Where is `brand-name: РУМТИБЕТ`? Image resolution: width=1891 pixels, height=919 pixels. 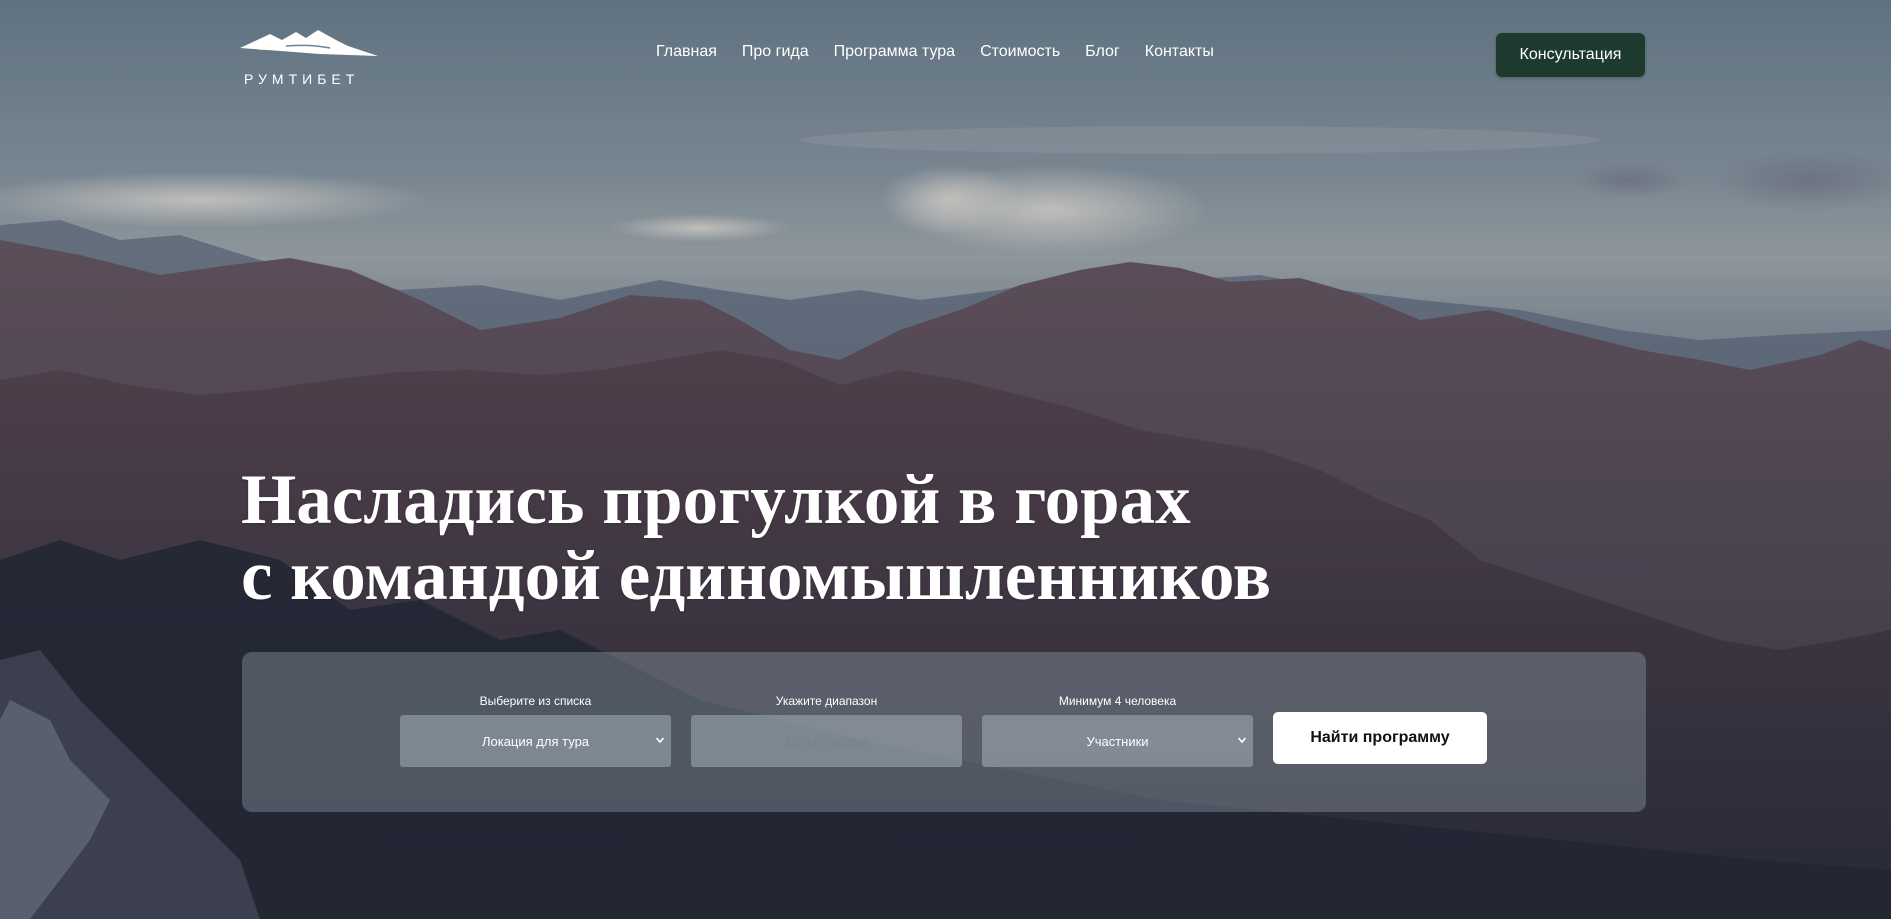
brand-name: РУМТИБЕТ is located at coordinates (302, 79).